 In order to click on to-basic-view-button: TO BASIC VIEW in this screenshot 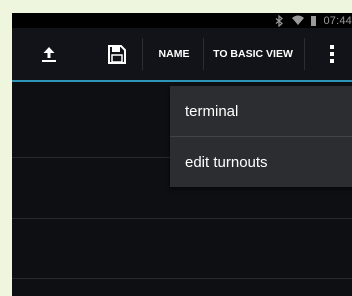, I will do `click(253, 54)`.